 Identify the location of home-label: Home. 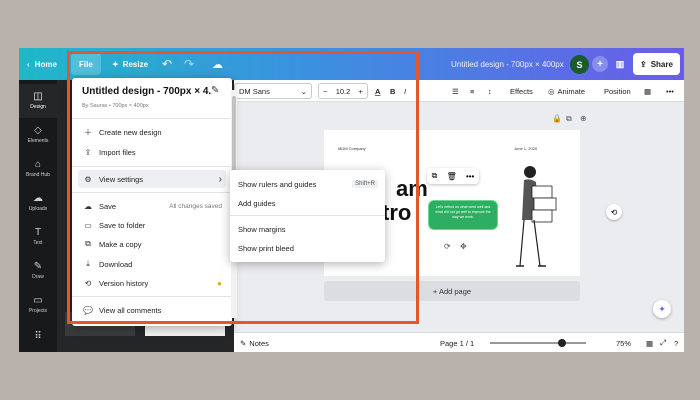
(45, 64).